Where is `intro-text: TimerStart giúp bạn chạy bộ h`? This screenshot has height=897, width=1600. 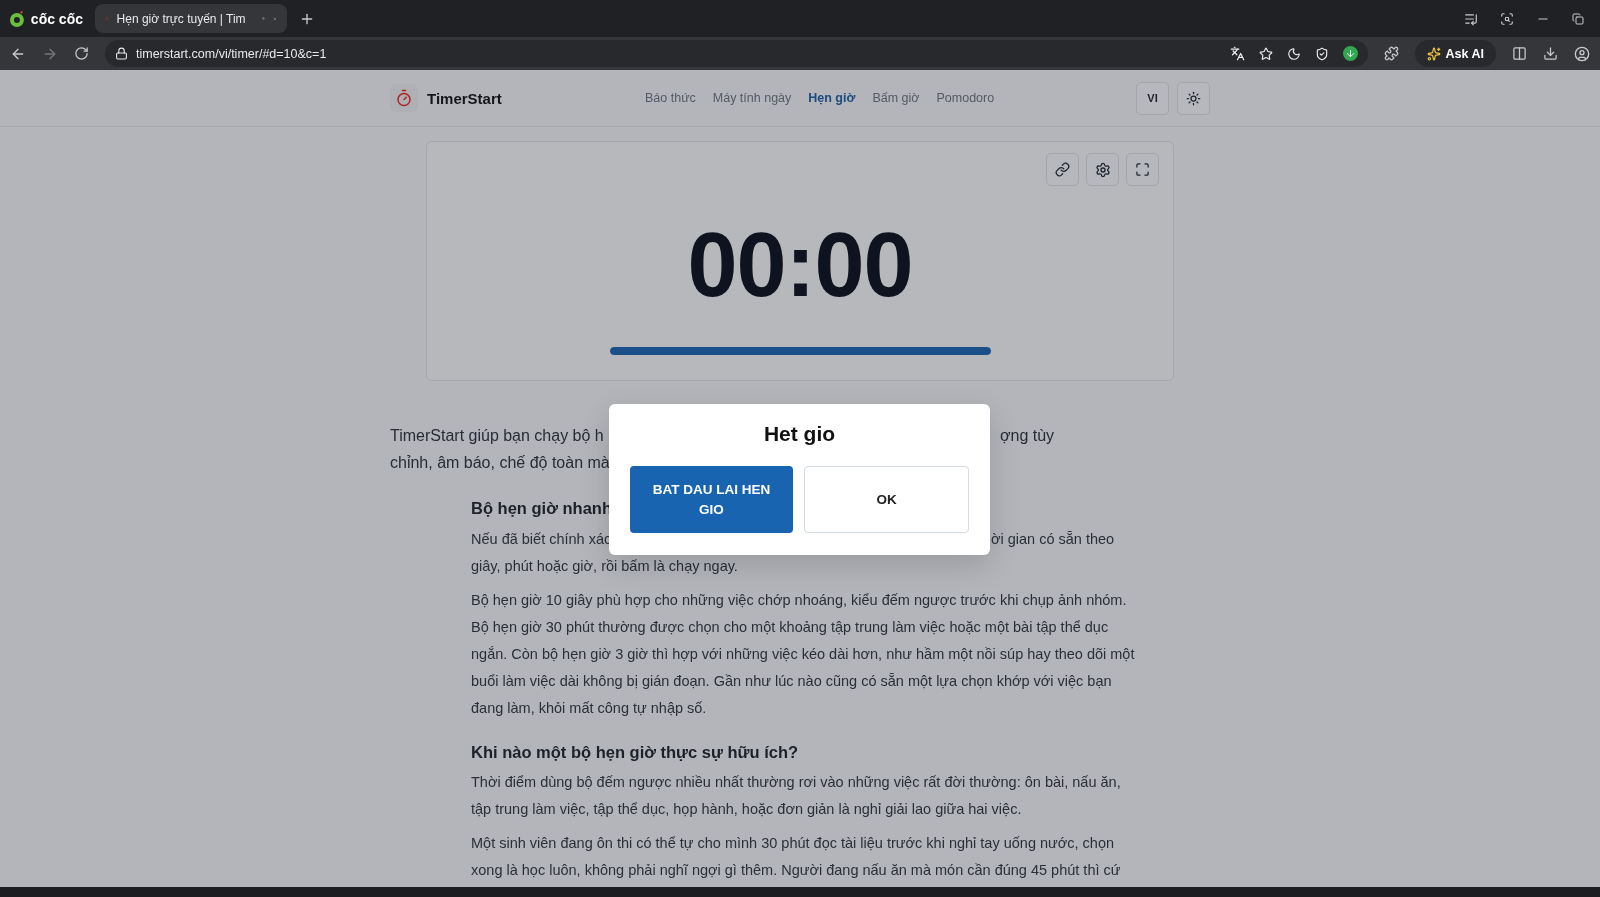
intro-text: TimerStart giúp bạn chạy bộ h is located at coordinates (497, 436).